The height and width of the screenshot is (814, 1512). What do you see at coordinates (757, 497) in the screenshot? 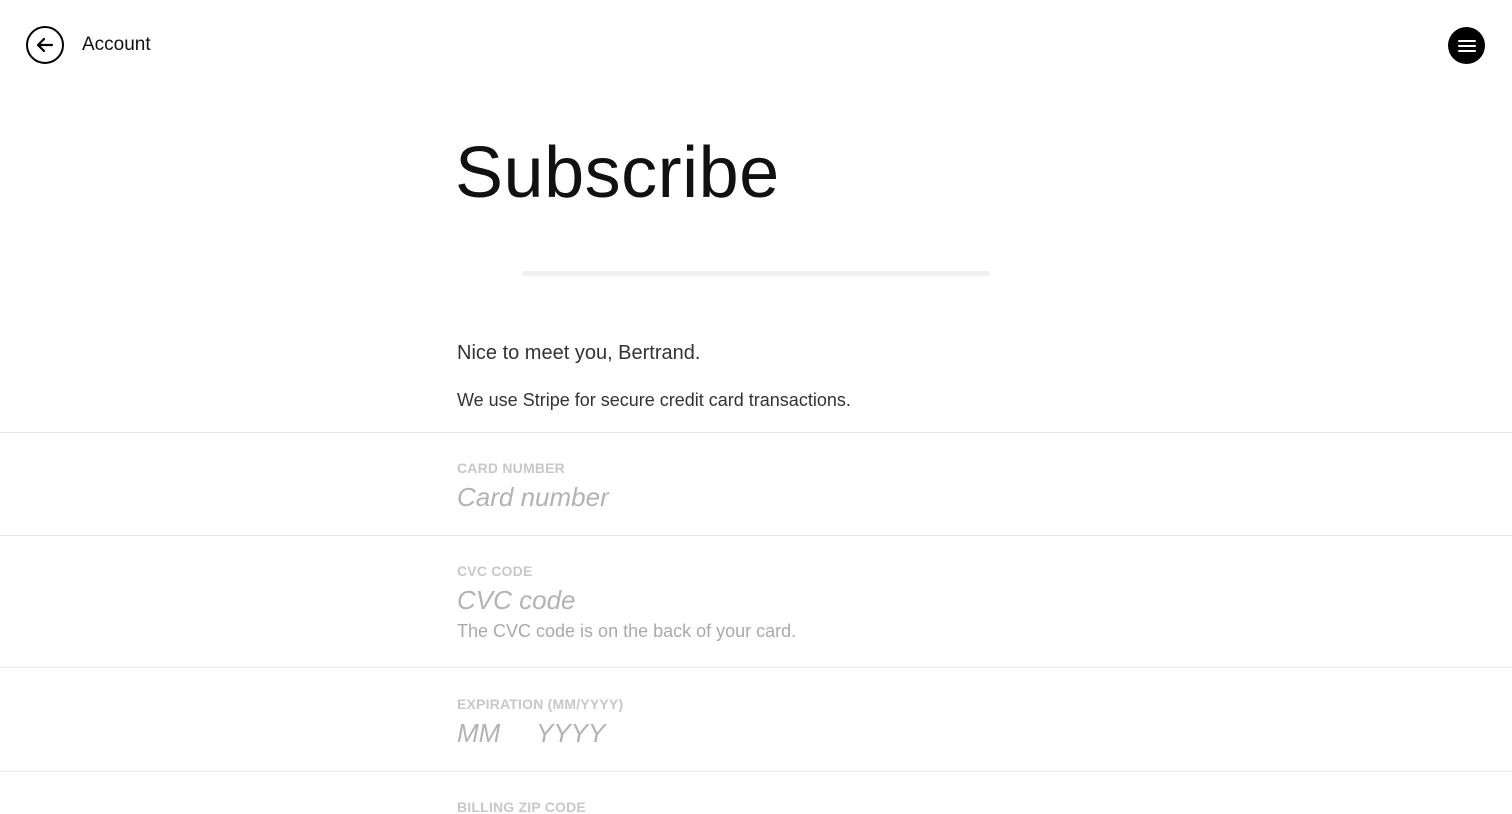
I see `card-number-input` at bounding box center [757, 497].